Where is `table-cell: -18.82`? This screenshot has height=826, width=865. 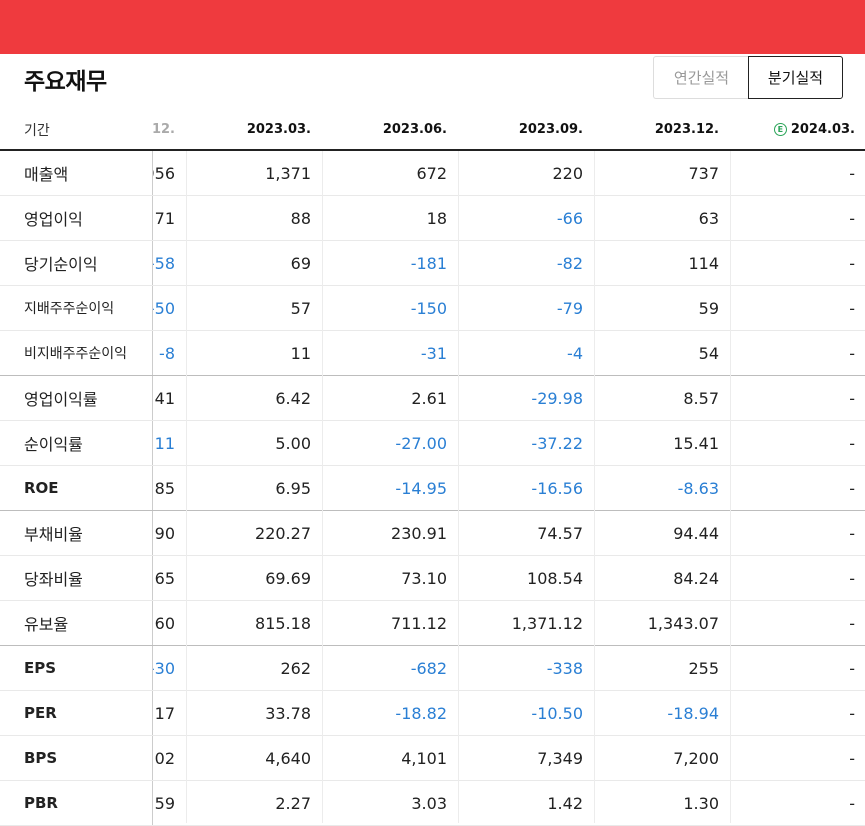 table-cell: -18.82 is located at coordinates (421, 713).